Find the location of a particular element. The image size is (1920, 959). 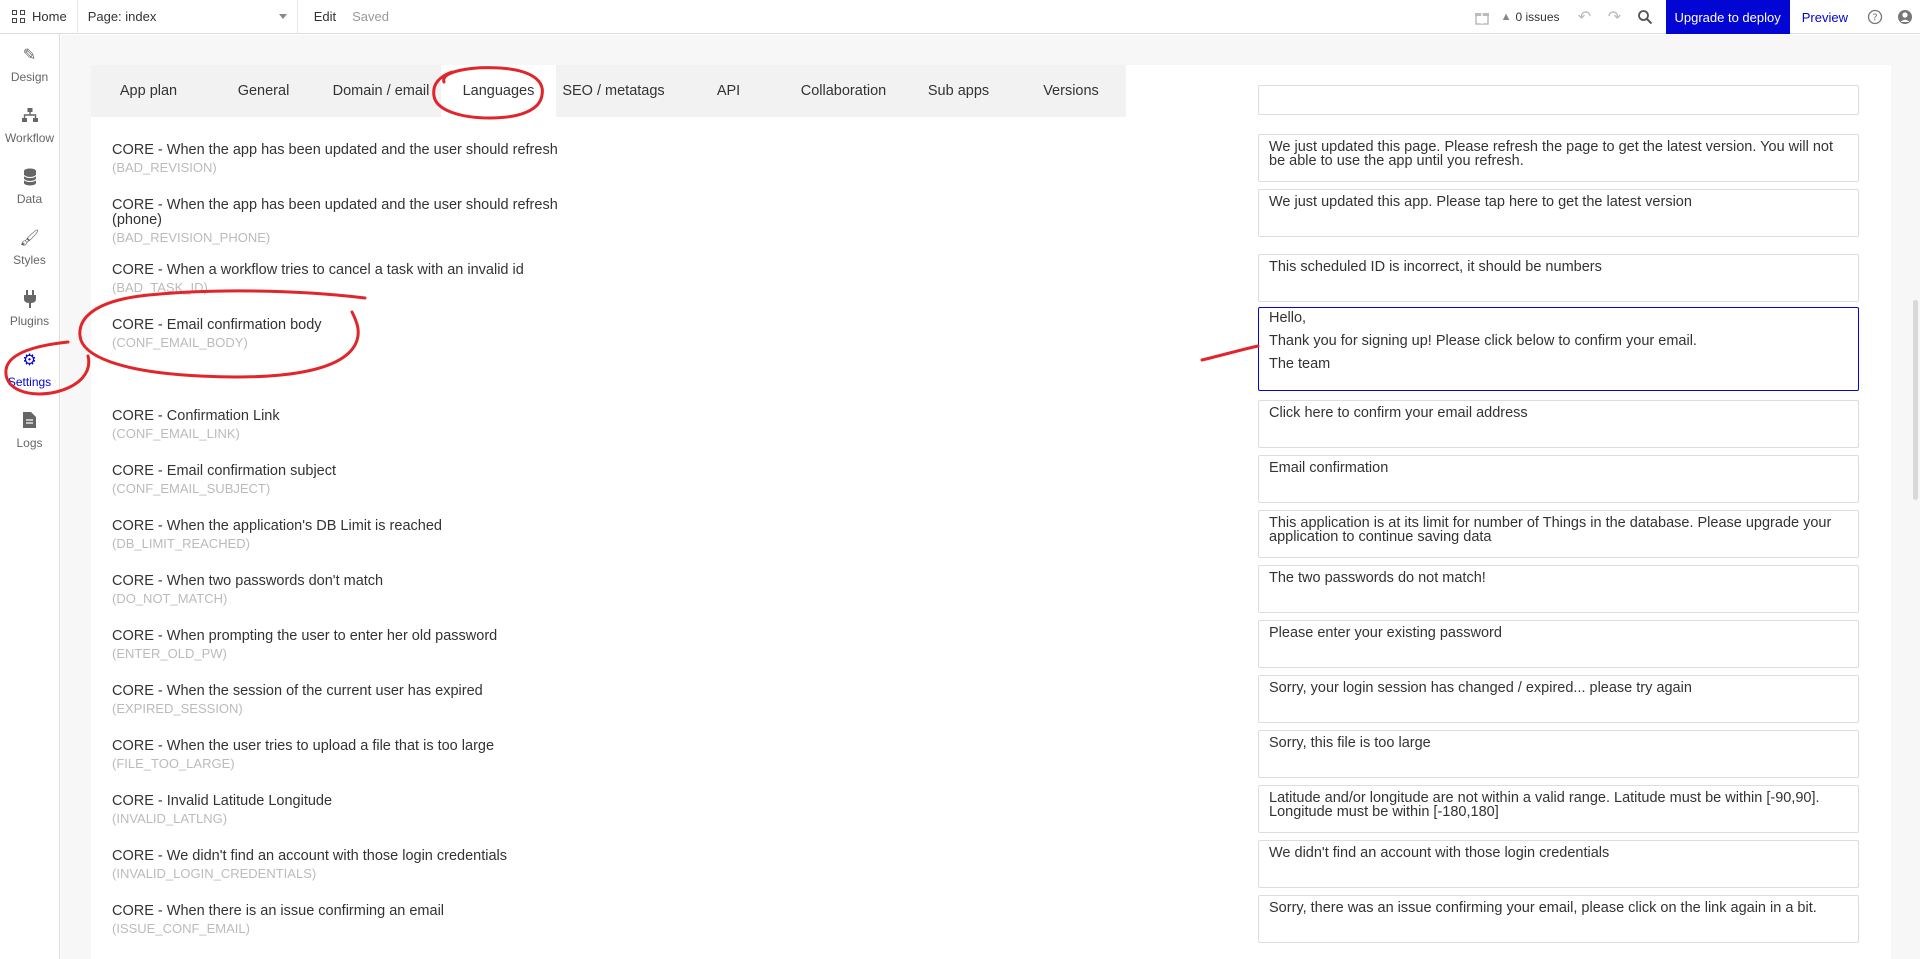

string-description: CORE - Email confirmation subject is located at coordinates (224, 471).